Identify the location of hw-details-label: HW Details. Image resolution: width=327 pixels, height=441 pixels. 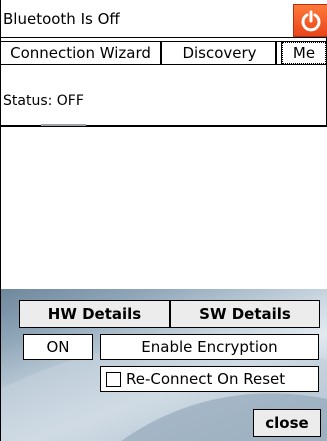
(94, 314).